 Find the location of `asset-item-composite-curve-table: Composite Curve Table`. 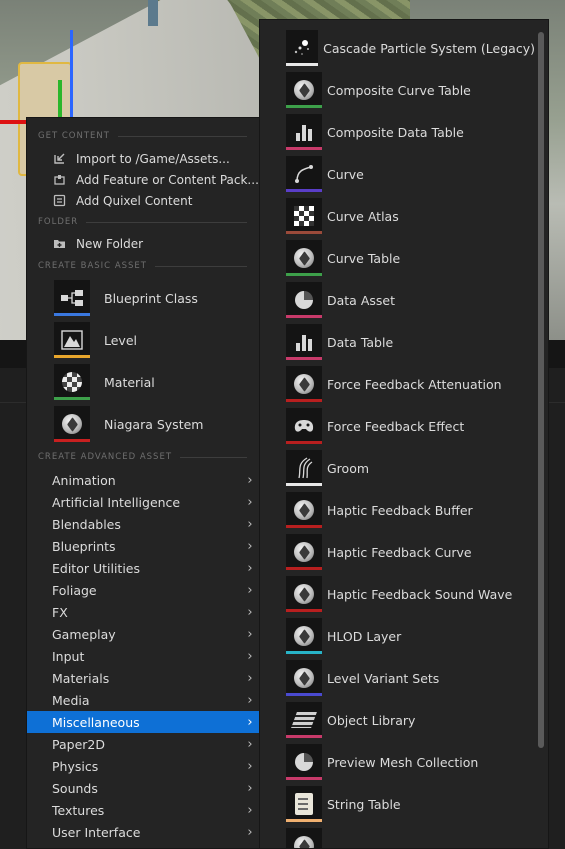

asset-item-composite-curve-table: Composite Curve Table is located at coordinates (397, 90).